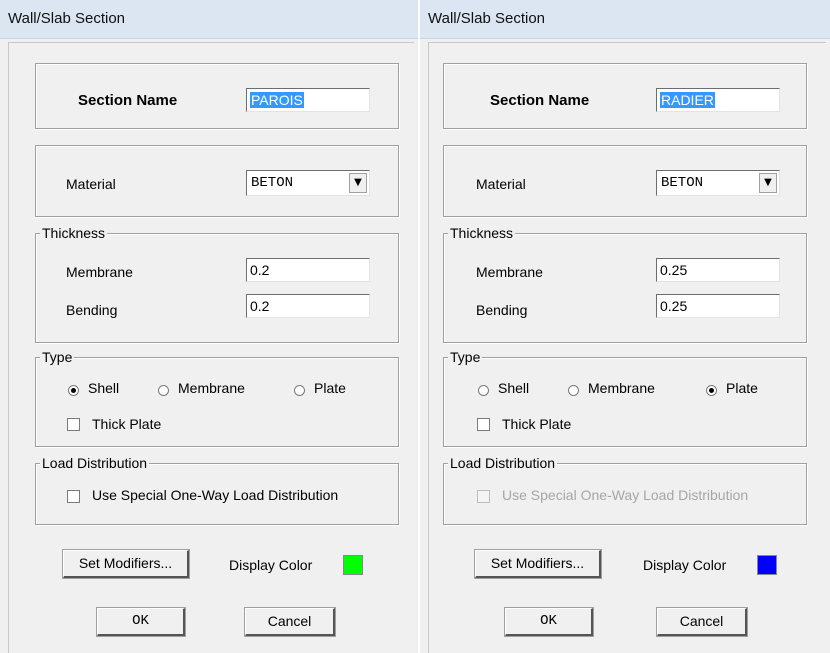 This screenshot has height=653, width=830. I want to click on membrane-thickness-input: 0.2, so click(308, 270).